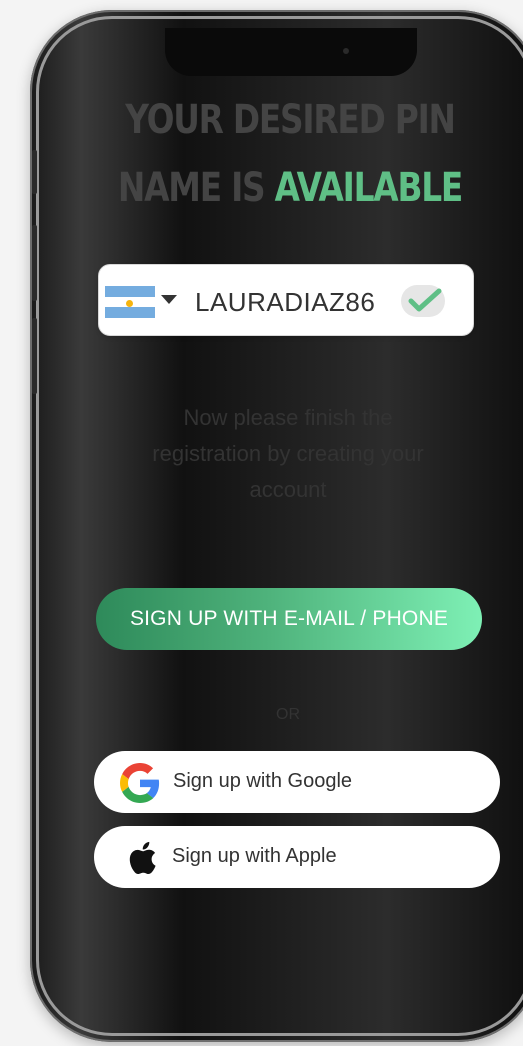 The image size is (523, 1046). Describe the element at coordinates (196, 188) in the screenshot. I see `title-prefix: NAME IS` at that location.